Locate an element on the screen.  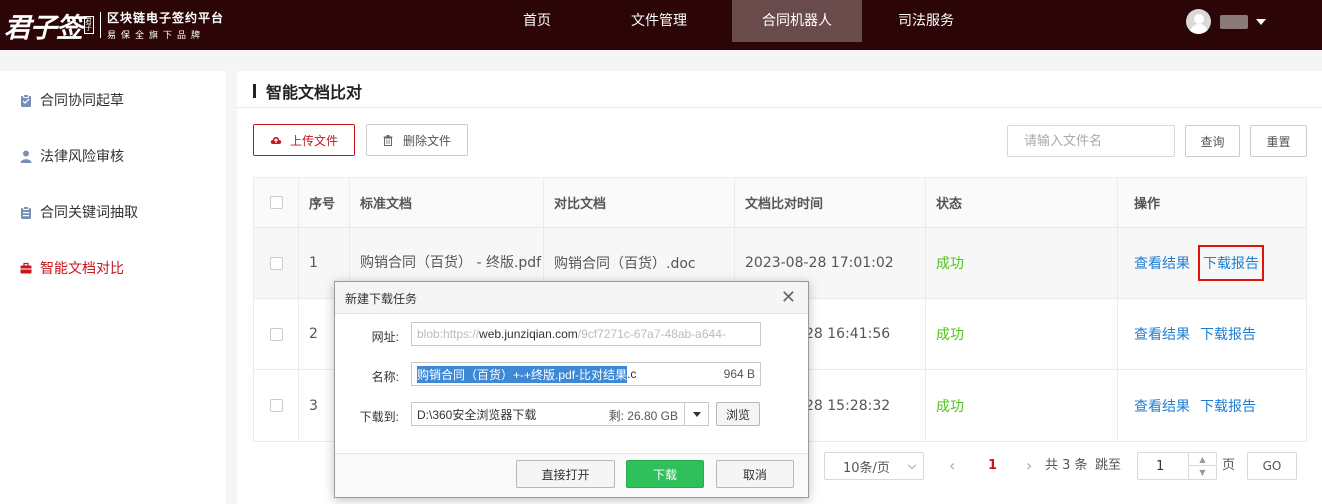
upload-file-button: 上传文件 is located at coordinates (304, 140).